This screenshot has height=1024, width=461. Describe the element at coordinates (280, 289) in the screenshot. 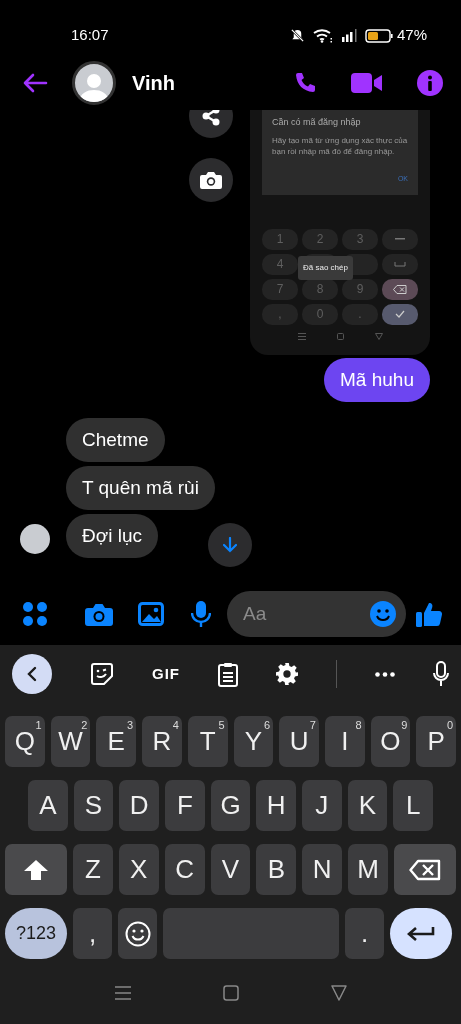

I see `keypad-key: 7` at that location.